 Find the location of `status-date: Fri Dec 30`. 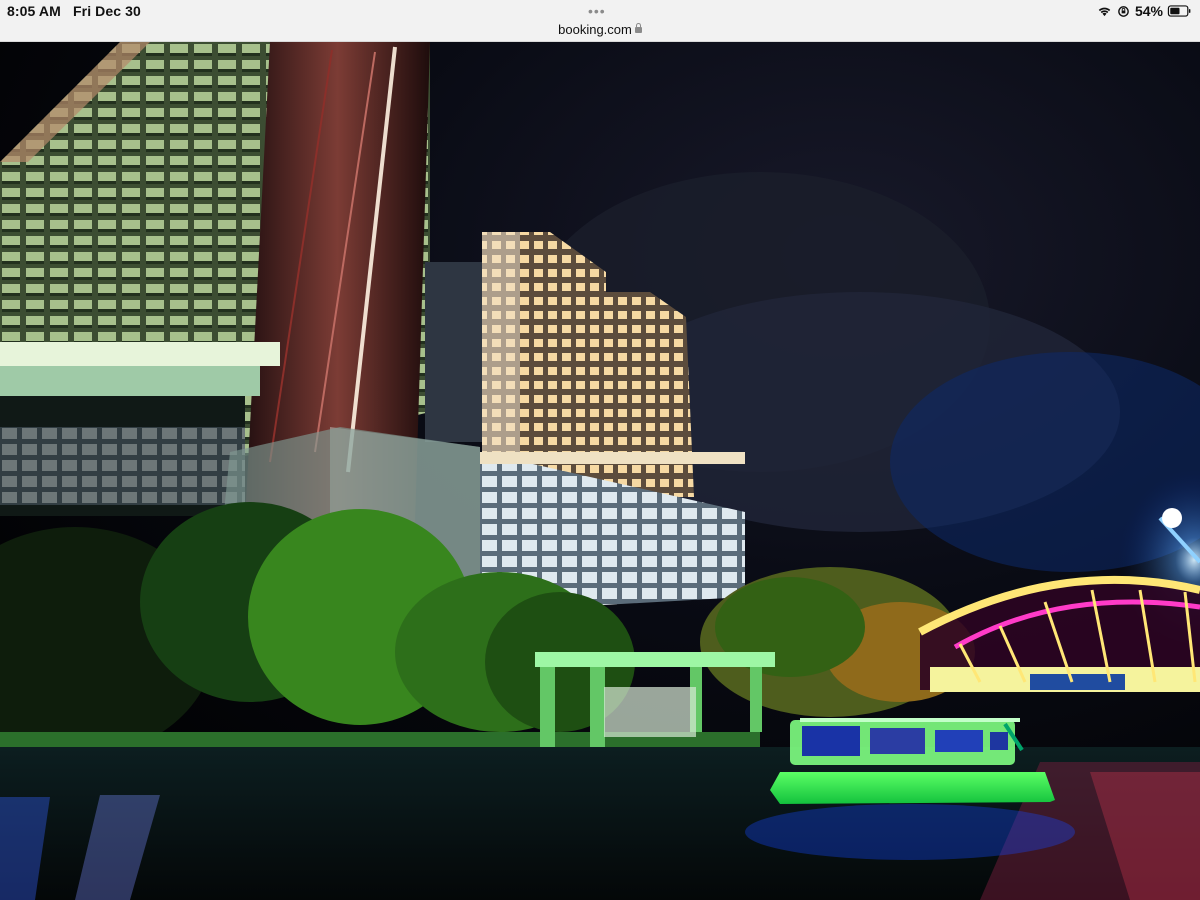

status-date: Fri Dec 30 is located at coordinates (107, 11).